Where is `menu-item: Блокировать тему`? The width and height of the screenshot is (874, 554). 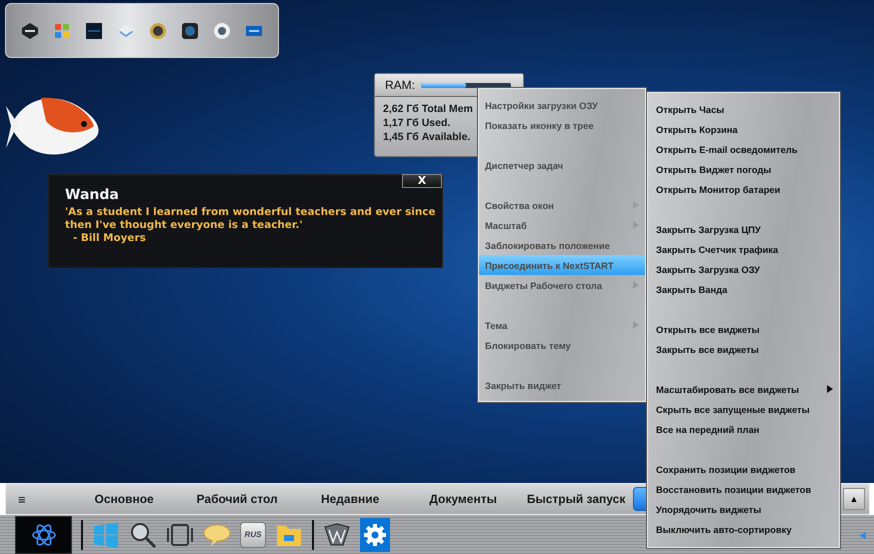
menu-item: Блокировать тему is located at coordinates (562, 345).